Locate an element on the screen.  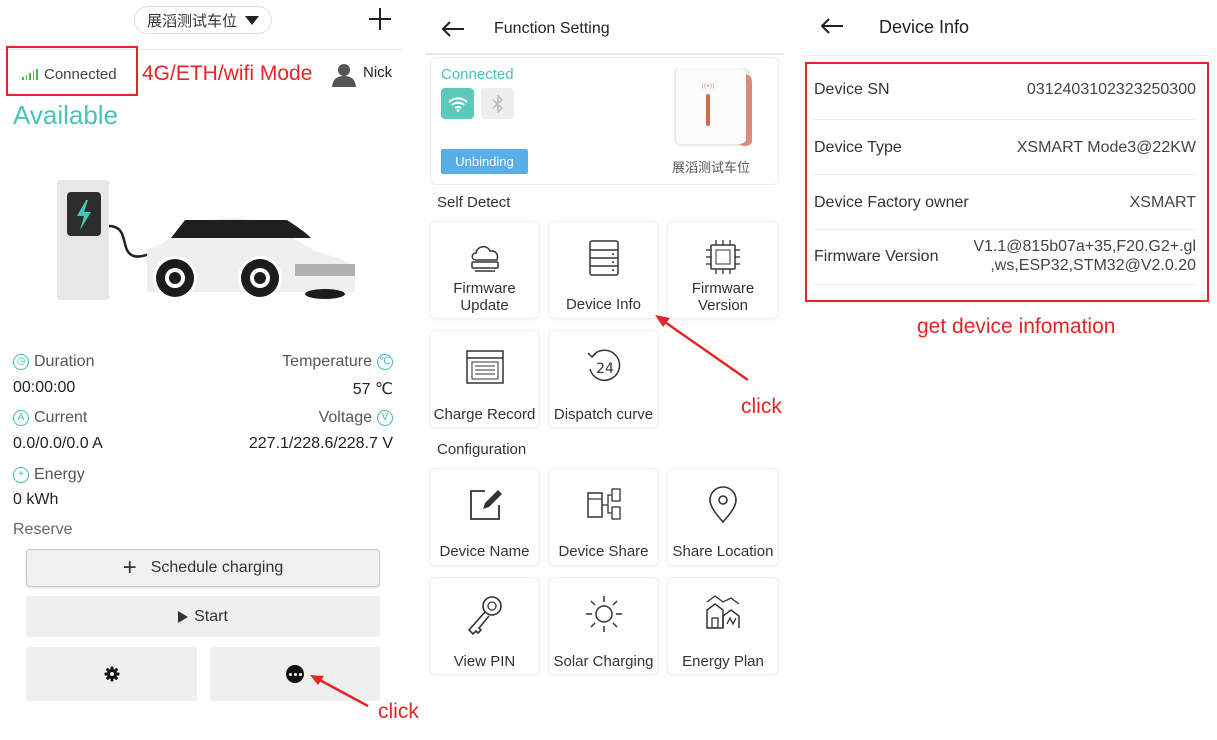
clock-24-icon: 24 is located at coordinates (603, 365).